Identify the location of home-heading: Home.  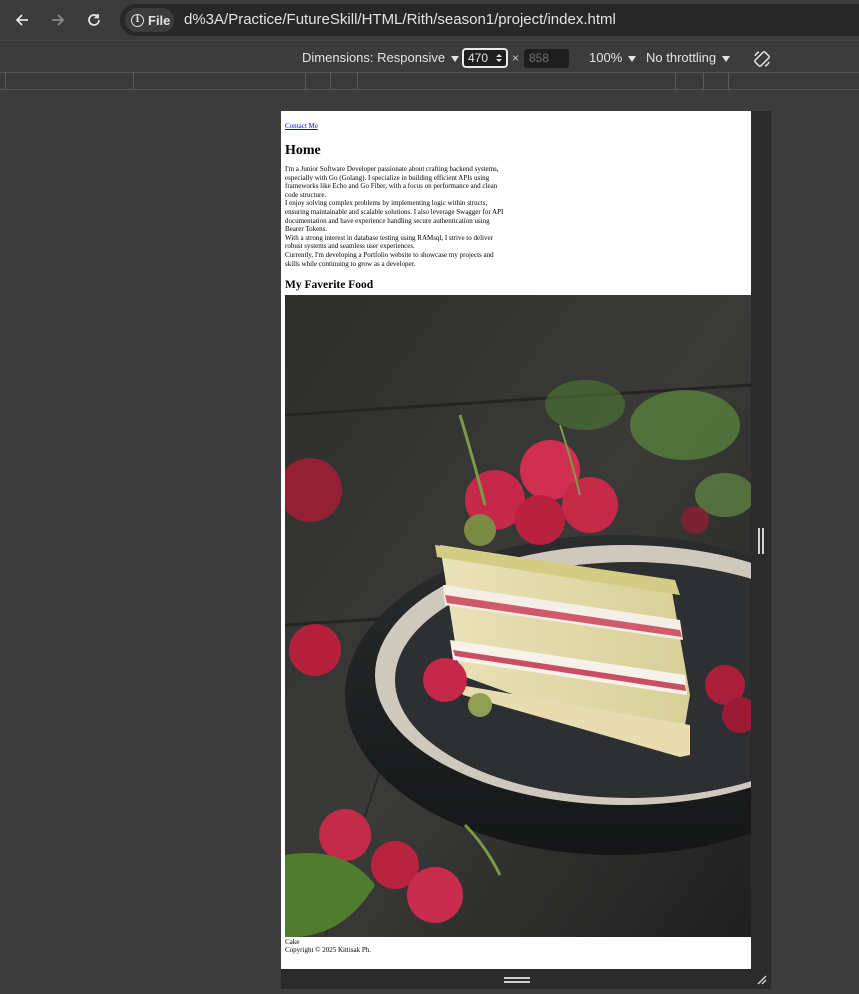
(303, 150).